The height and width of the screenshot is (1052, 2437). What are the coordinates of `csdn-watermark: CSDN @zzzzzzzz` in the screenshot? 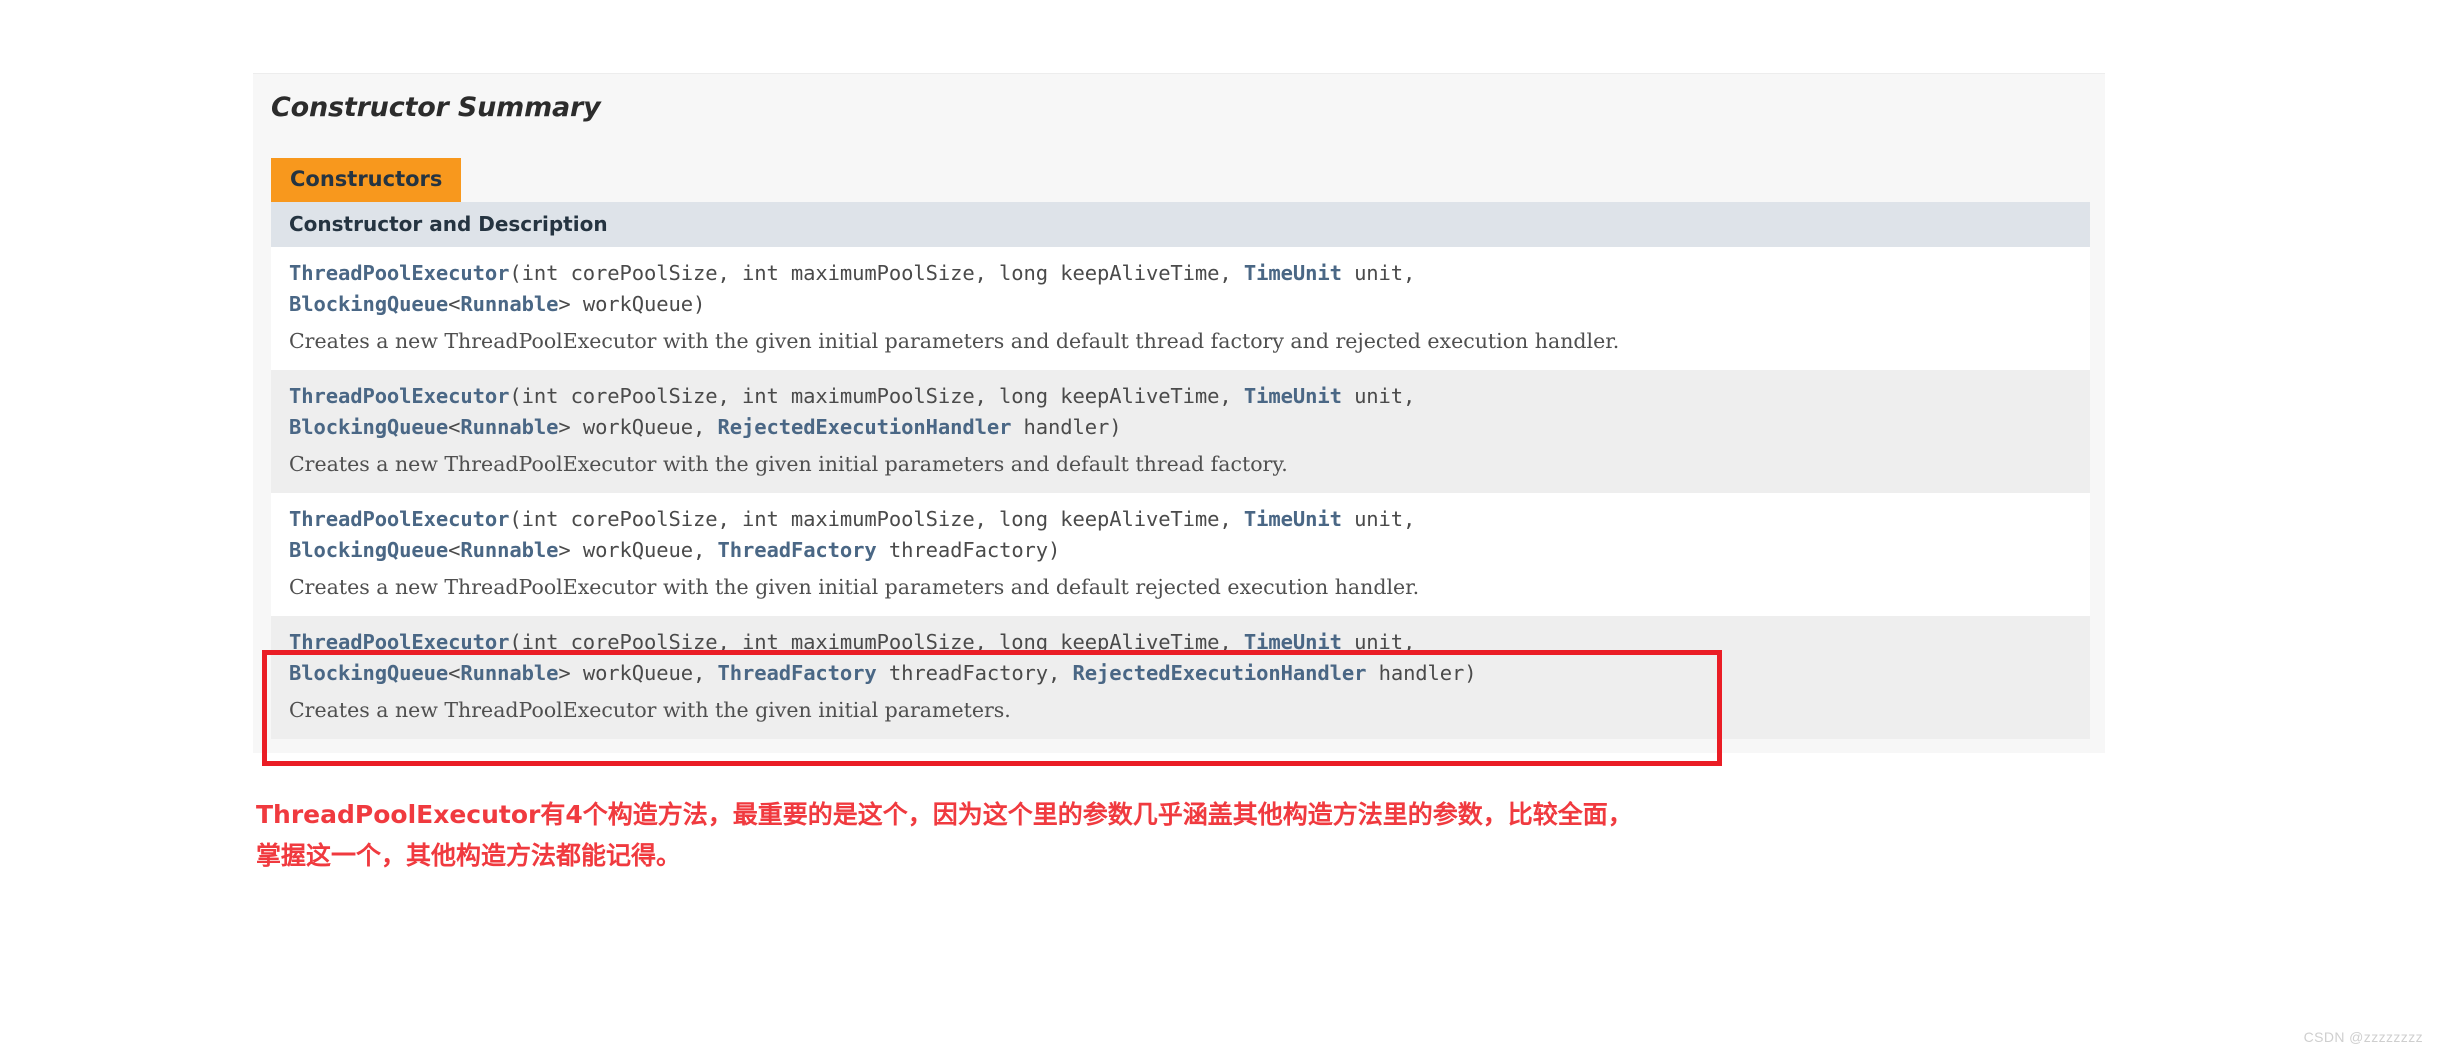 It's located at (2363, 1037).